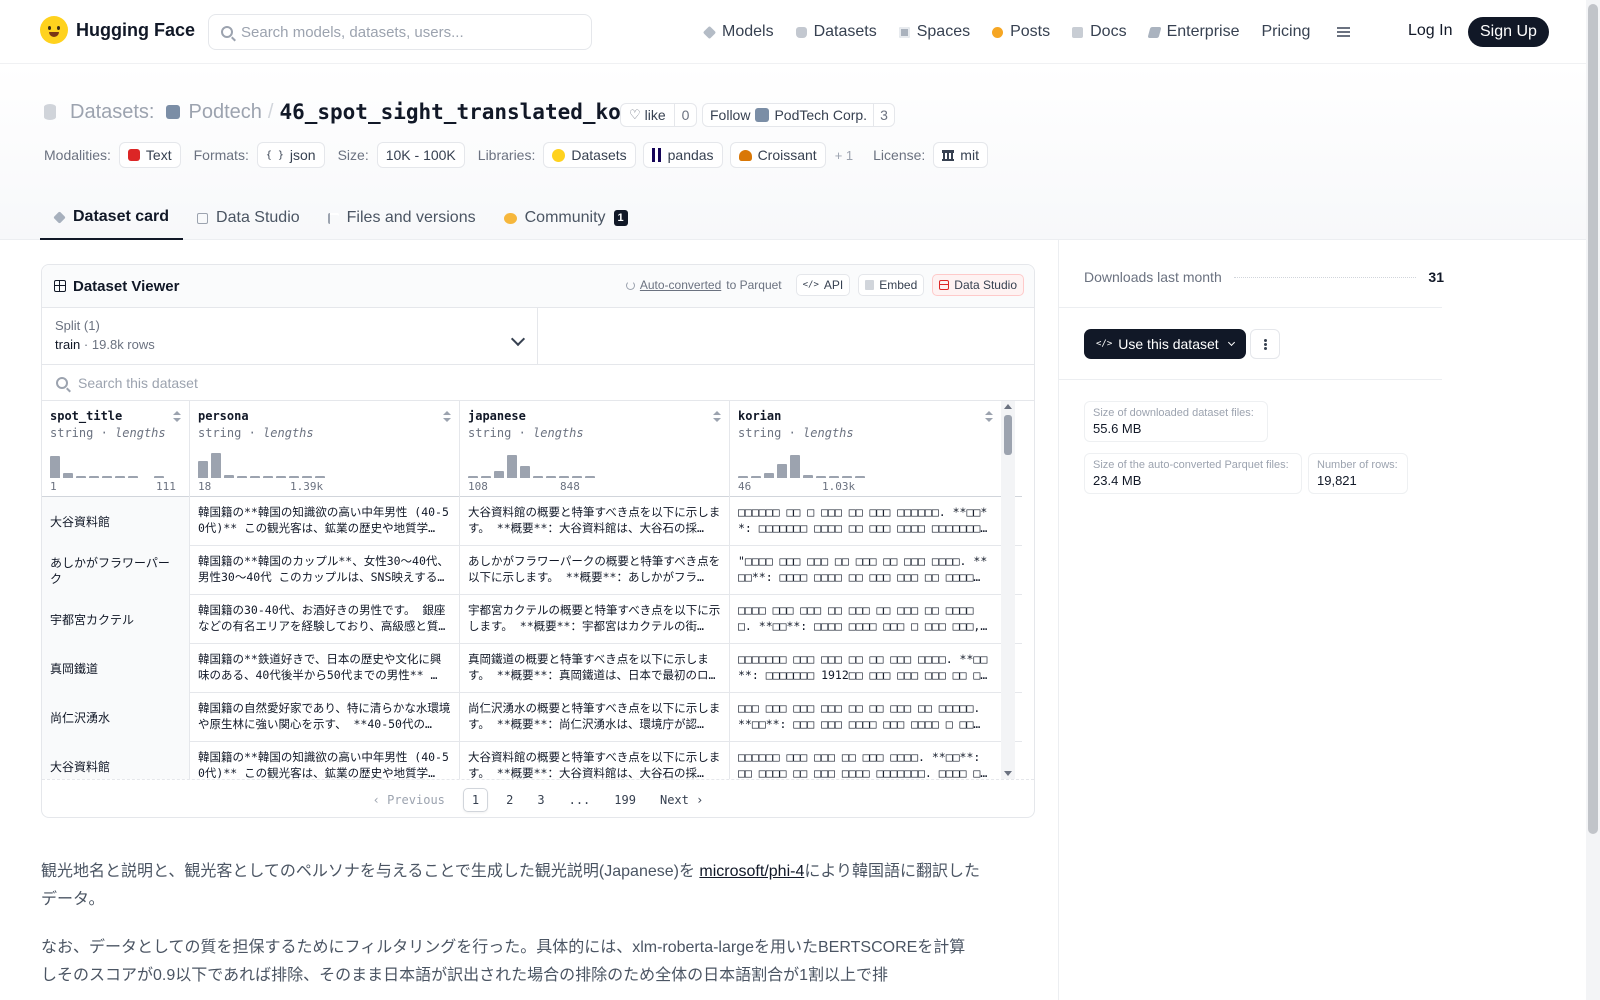 The height and width of the screenshot is (1000, 1600). What do you see at coordinates (117, 30) in the screenshot?
I see `brand-link: Hugging Face` at bounding box center [117, 30].